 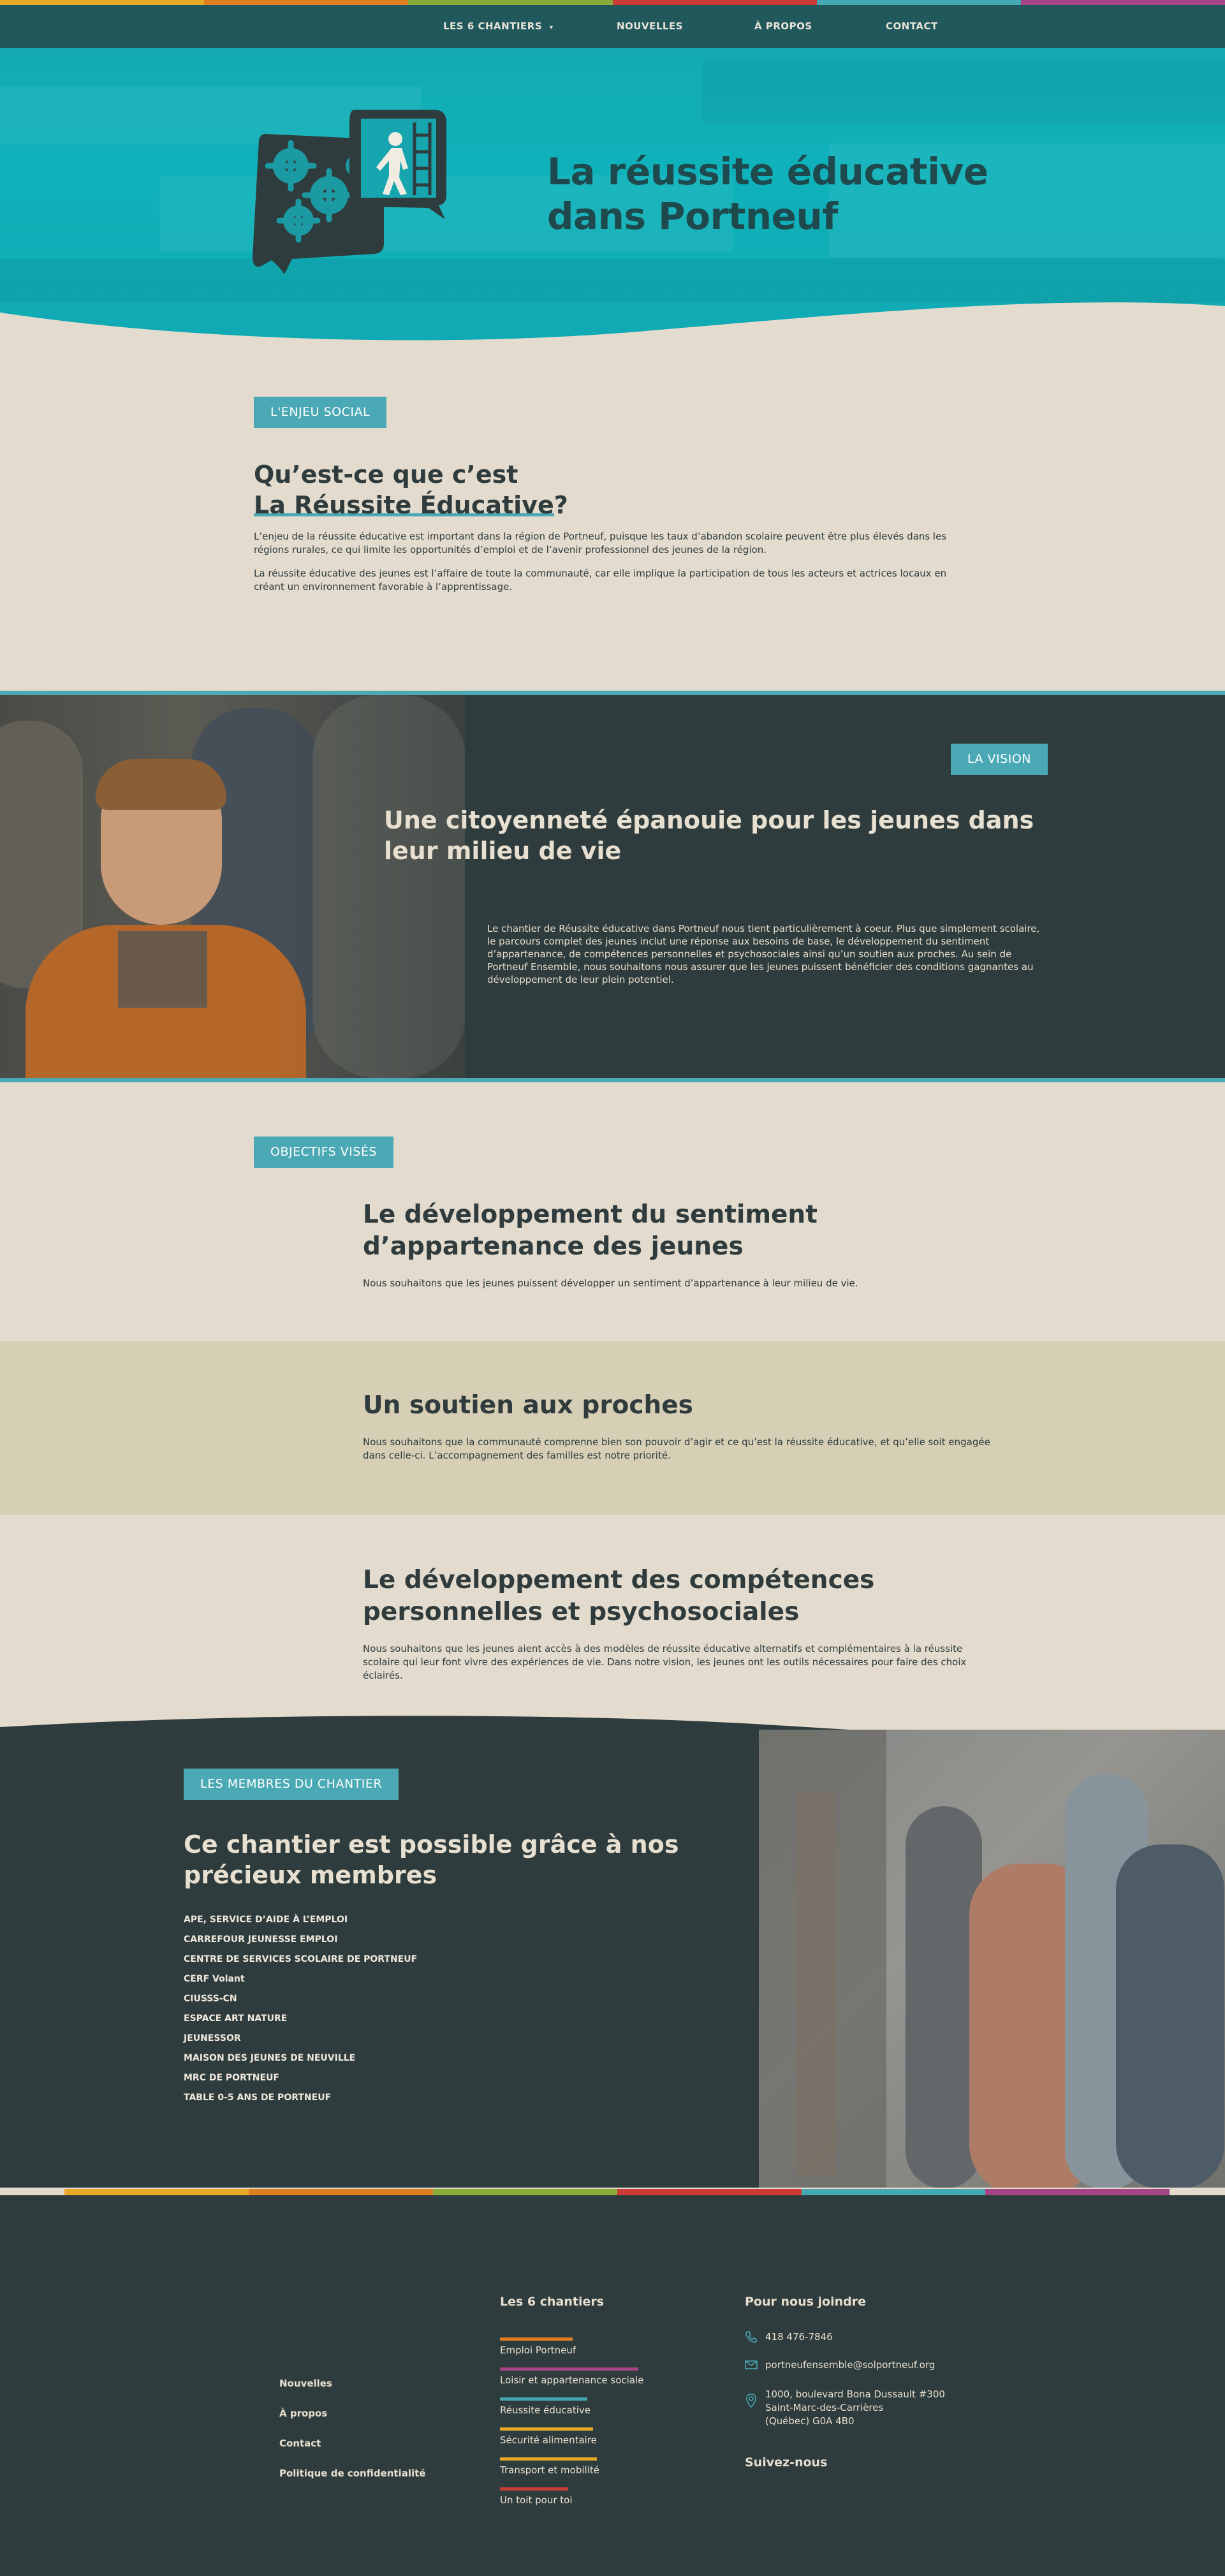 What do you see at coordinates (783, 26) in the screenshot?
I see `nav-item-a-propos: À PROPOS` at bounding box center [783, 26].